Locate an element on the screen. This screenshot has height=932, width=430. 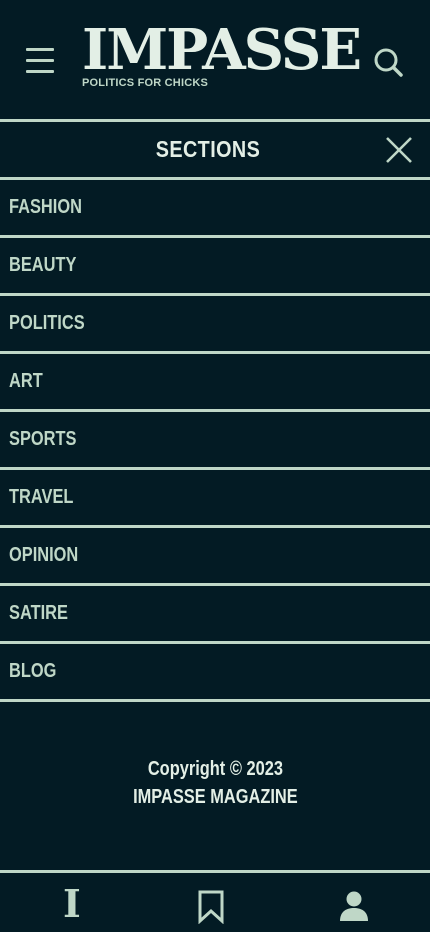
menu-item-label: OPINION is located at coordinates (44, 555).